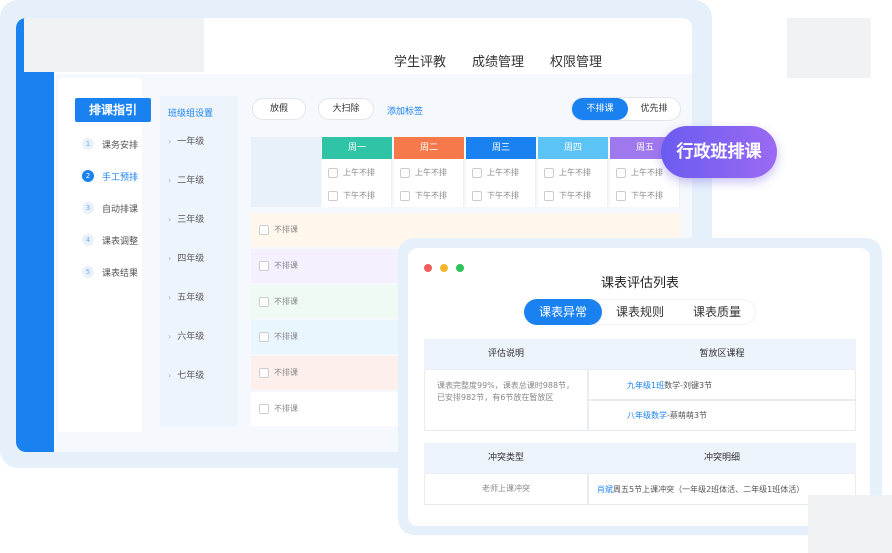  Describe the element at coordinates (190, 112) in the screenshot. I see `grade-group-settings: 班级组设置` at that location.